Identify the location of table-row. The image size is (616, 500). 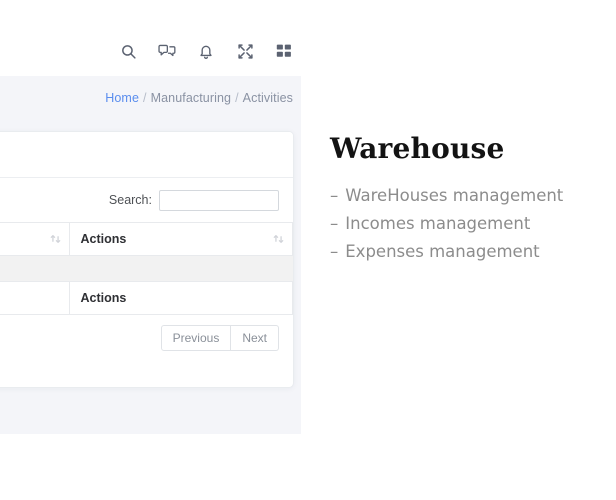
(146, 268).